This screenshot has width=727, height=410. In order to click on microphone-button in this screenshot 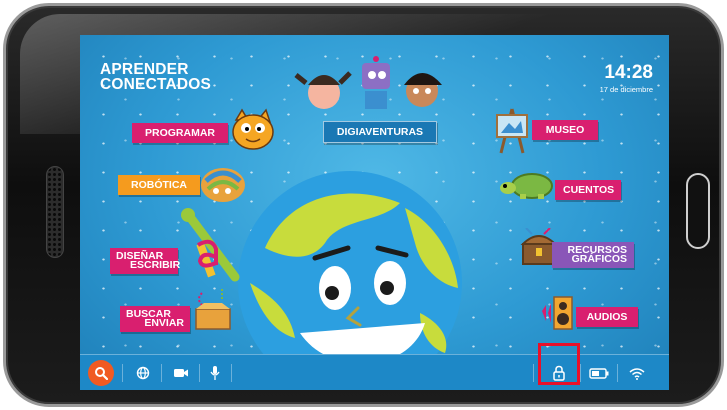, I will do `click(215, 373)`.